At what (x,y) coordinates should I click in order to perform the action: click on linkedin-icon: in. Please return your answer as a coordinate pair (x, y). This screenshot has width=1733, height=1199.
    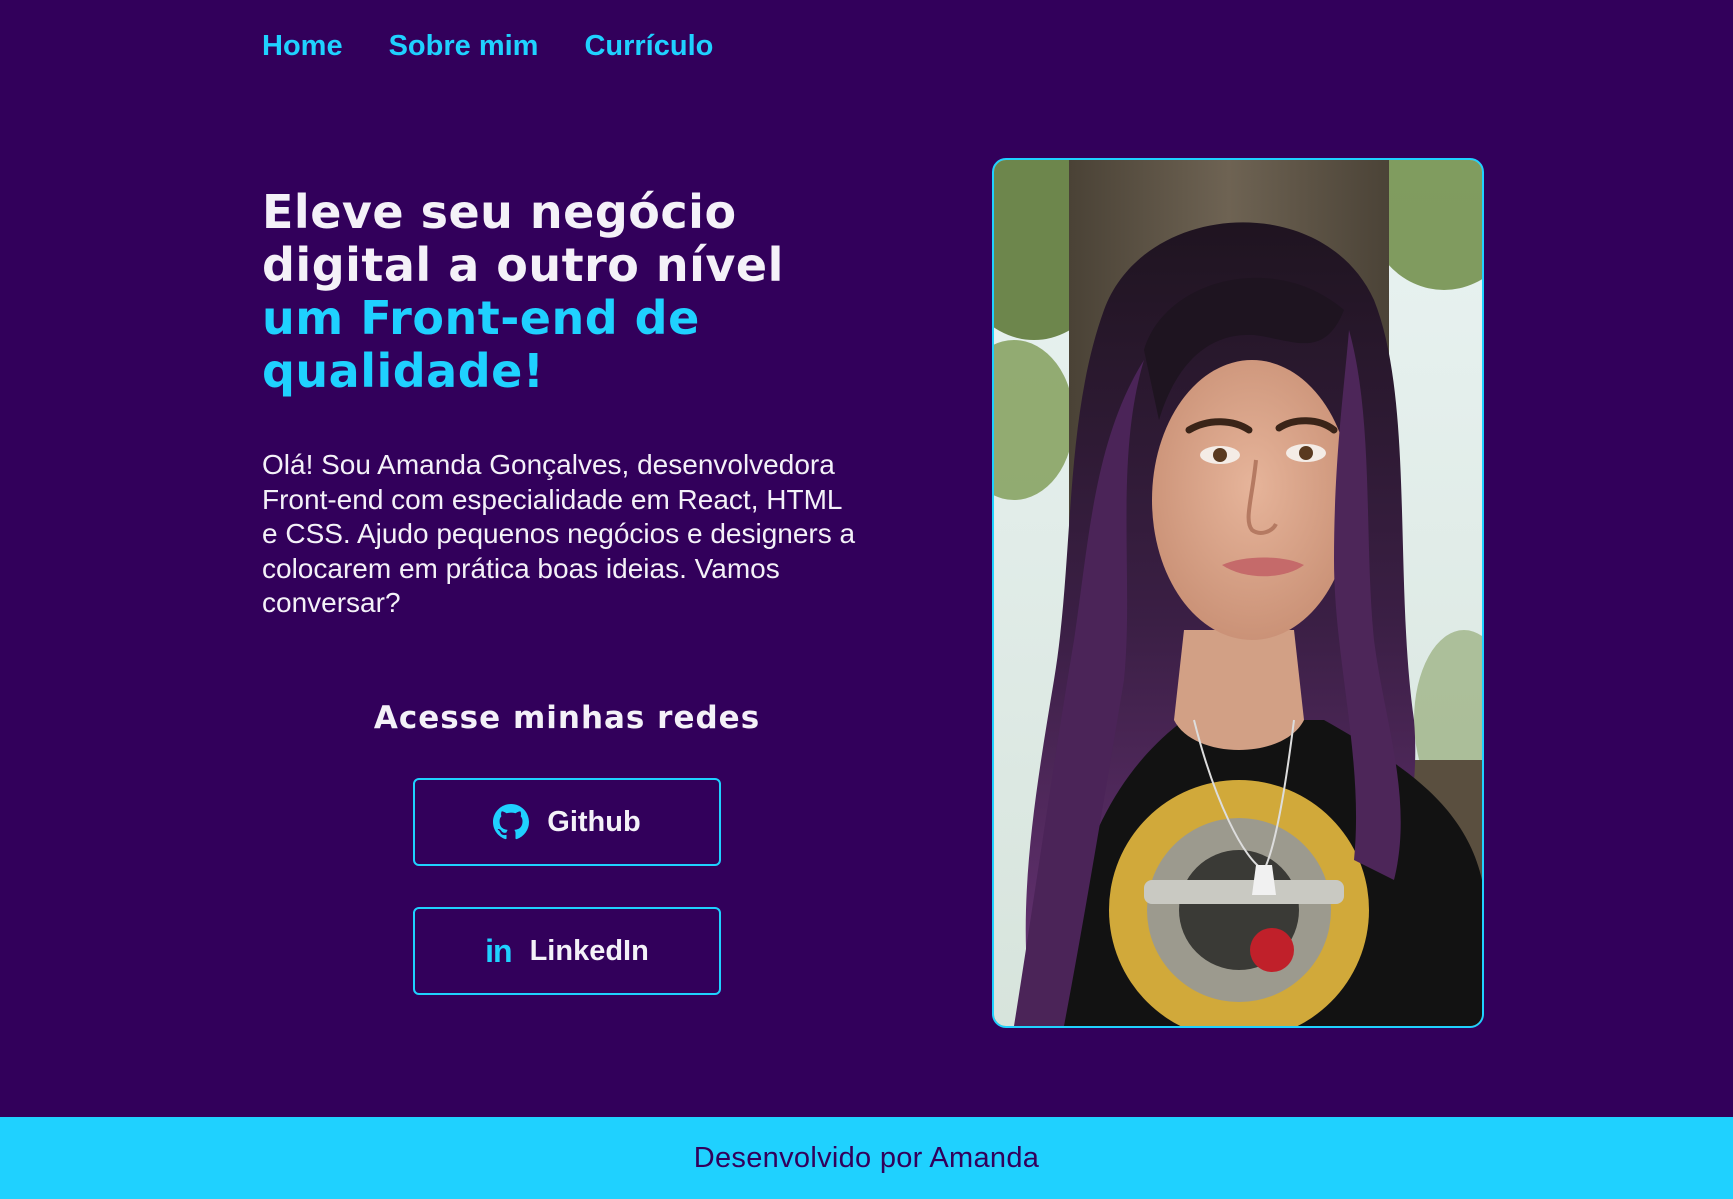
    Looking at the image, I should click on (498, 950).